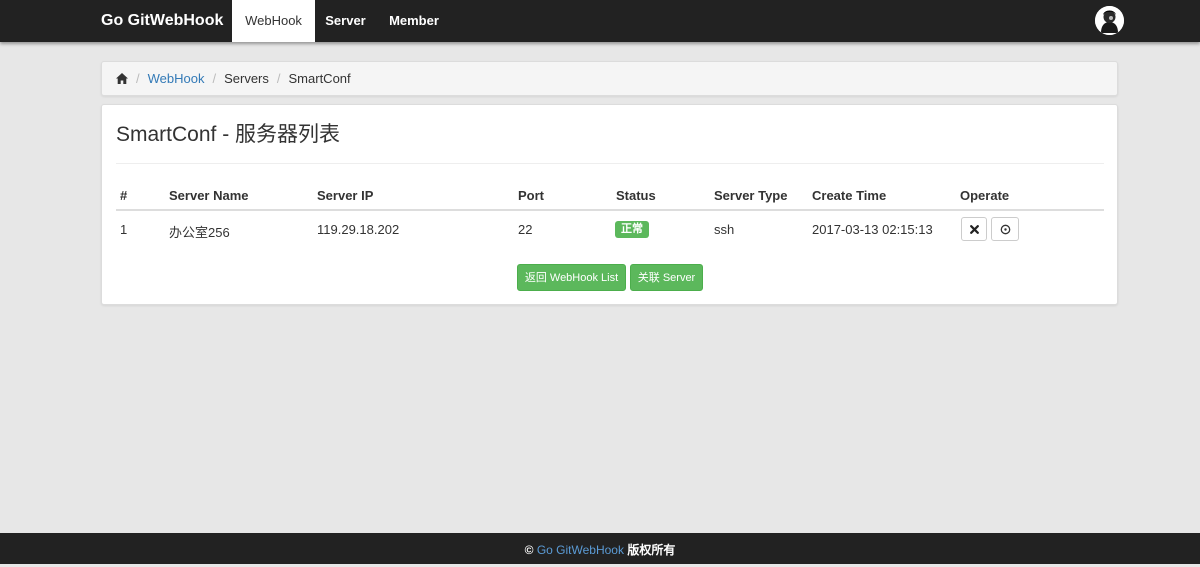 This screenshot has width=1200, height=567. Describe the element at coordinates (571, 277) in the screenshot. I see `back-to-webhook-list-button: 返回 WebHook List` at that location.